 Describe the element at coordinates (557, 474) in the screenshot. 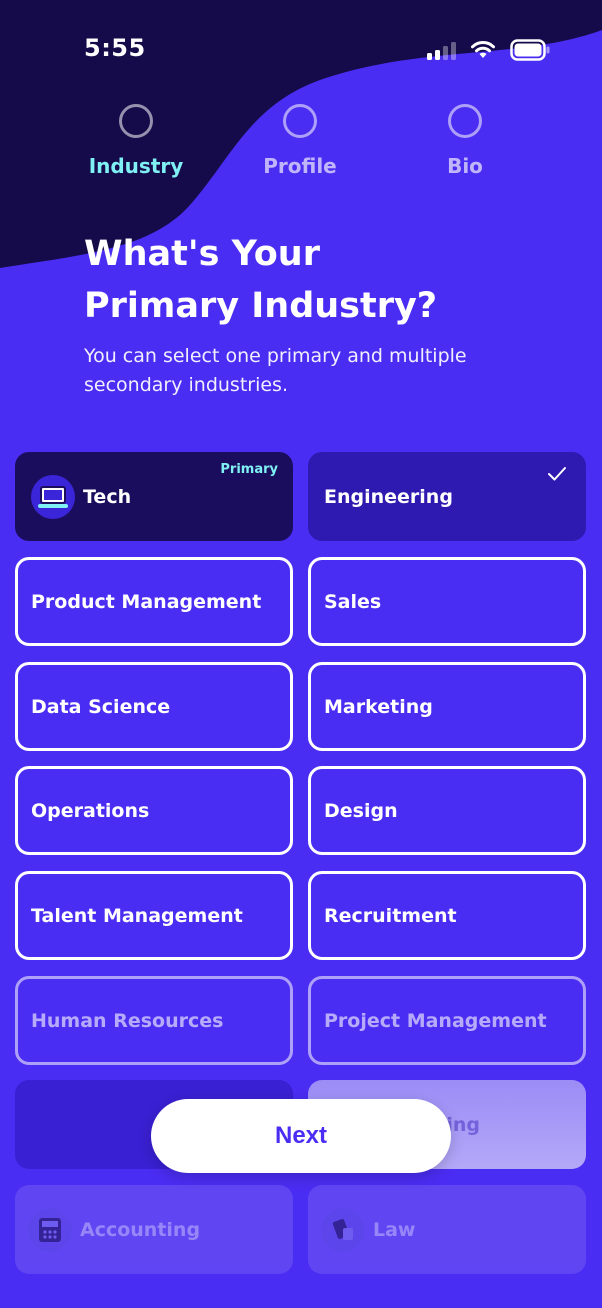

I see `checkmark-icon` at that location.